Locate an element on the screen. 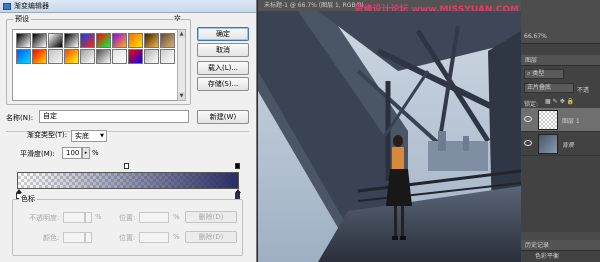 Image resolution: width=600 pixels, height=262 pixels. delete-opacity-stop-button: 删除(D) is located at coordinates (211, 217).